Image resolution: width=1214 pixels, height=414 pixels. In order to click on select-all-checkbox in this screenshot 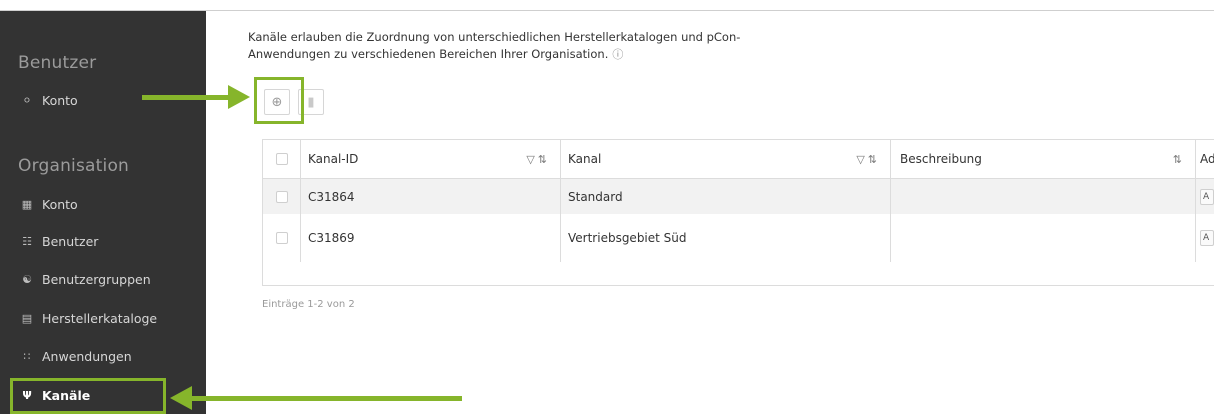, I will do `click(281, 159)`.